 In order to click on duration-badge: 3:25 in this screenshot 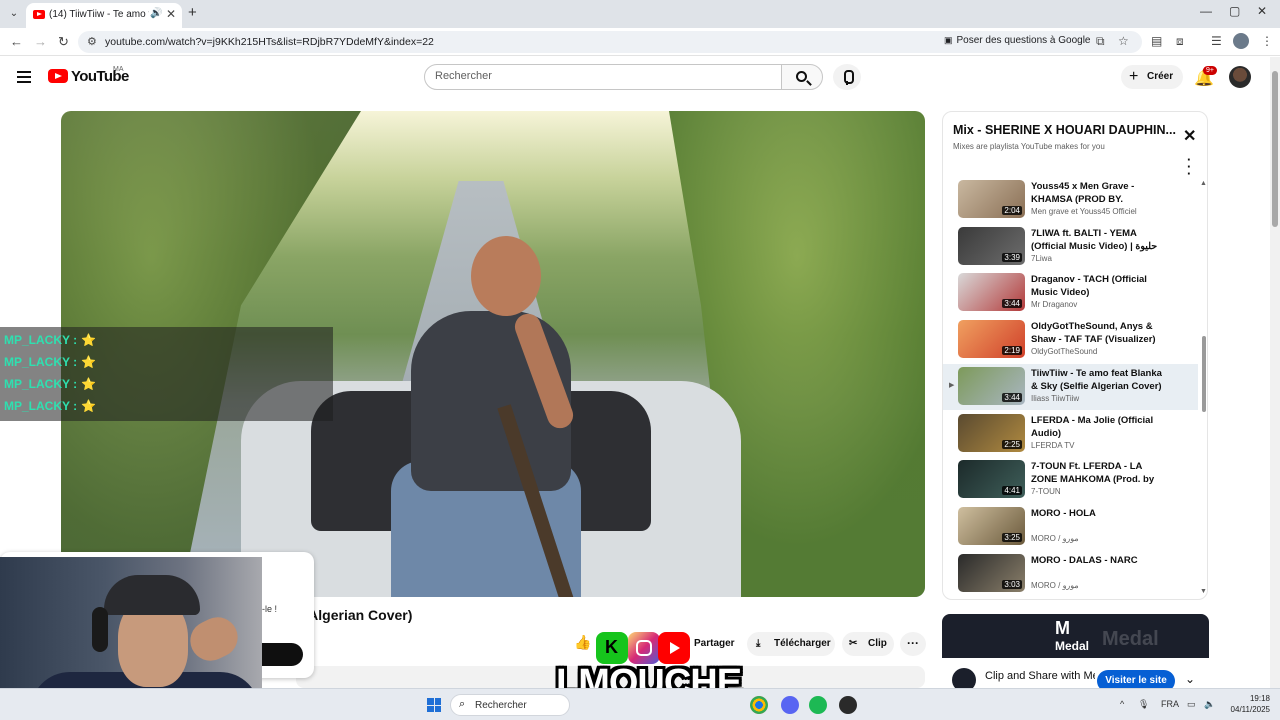, I will do `click(1012, 537)`.